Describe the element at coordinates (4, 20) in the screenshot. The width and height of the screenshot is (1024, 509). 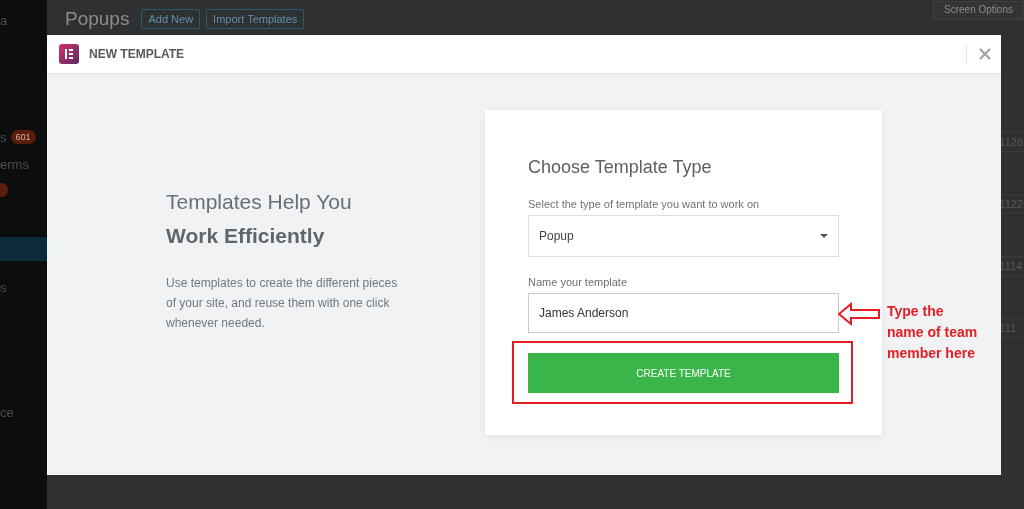
I see `sidebar-label: a` at that location.